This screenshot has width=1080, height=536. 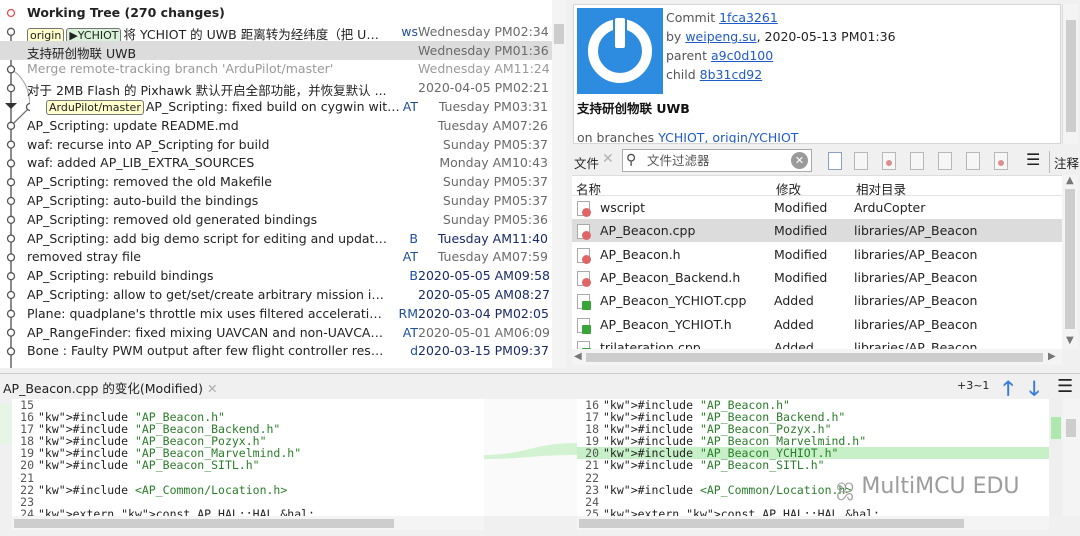 I want to click on file-list-hscrollbar: ◀ ▶, so click(x=817, y=357).